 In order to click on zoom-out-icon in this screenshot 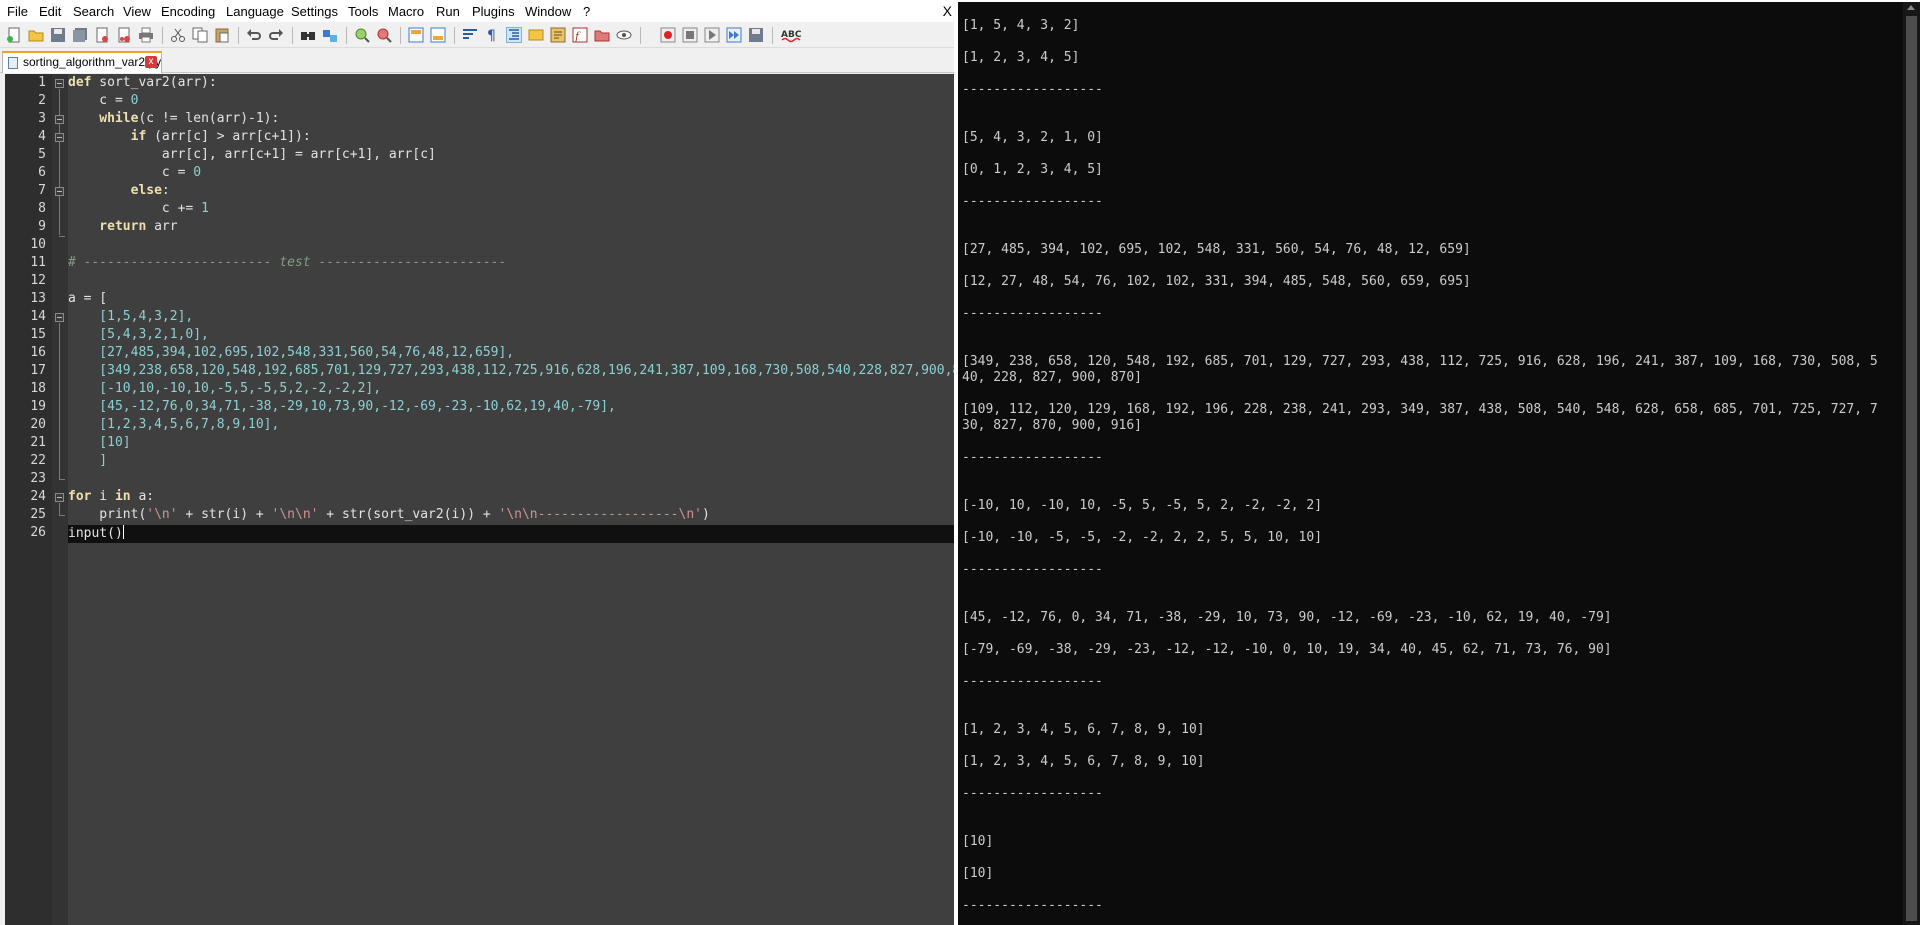, I will do `click(384, 35)`.